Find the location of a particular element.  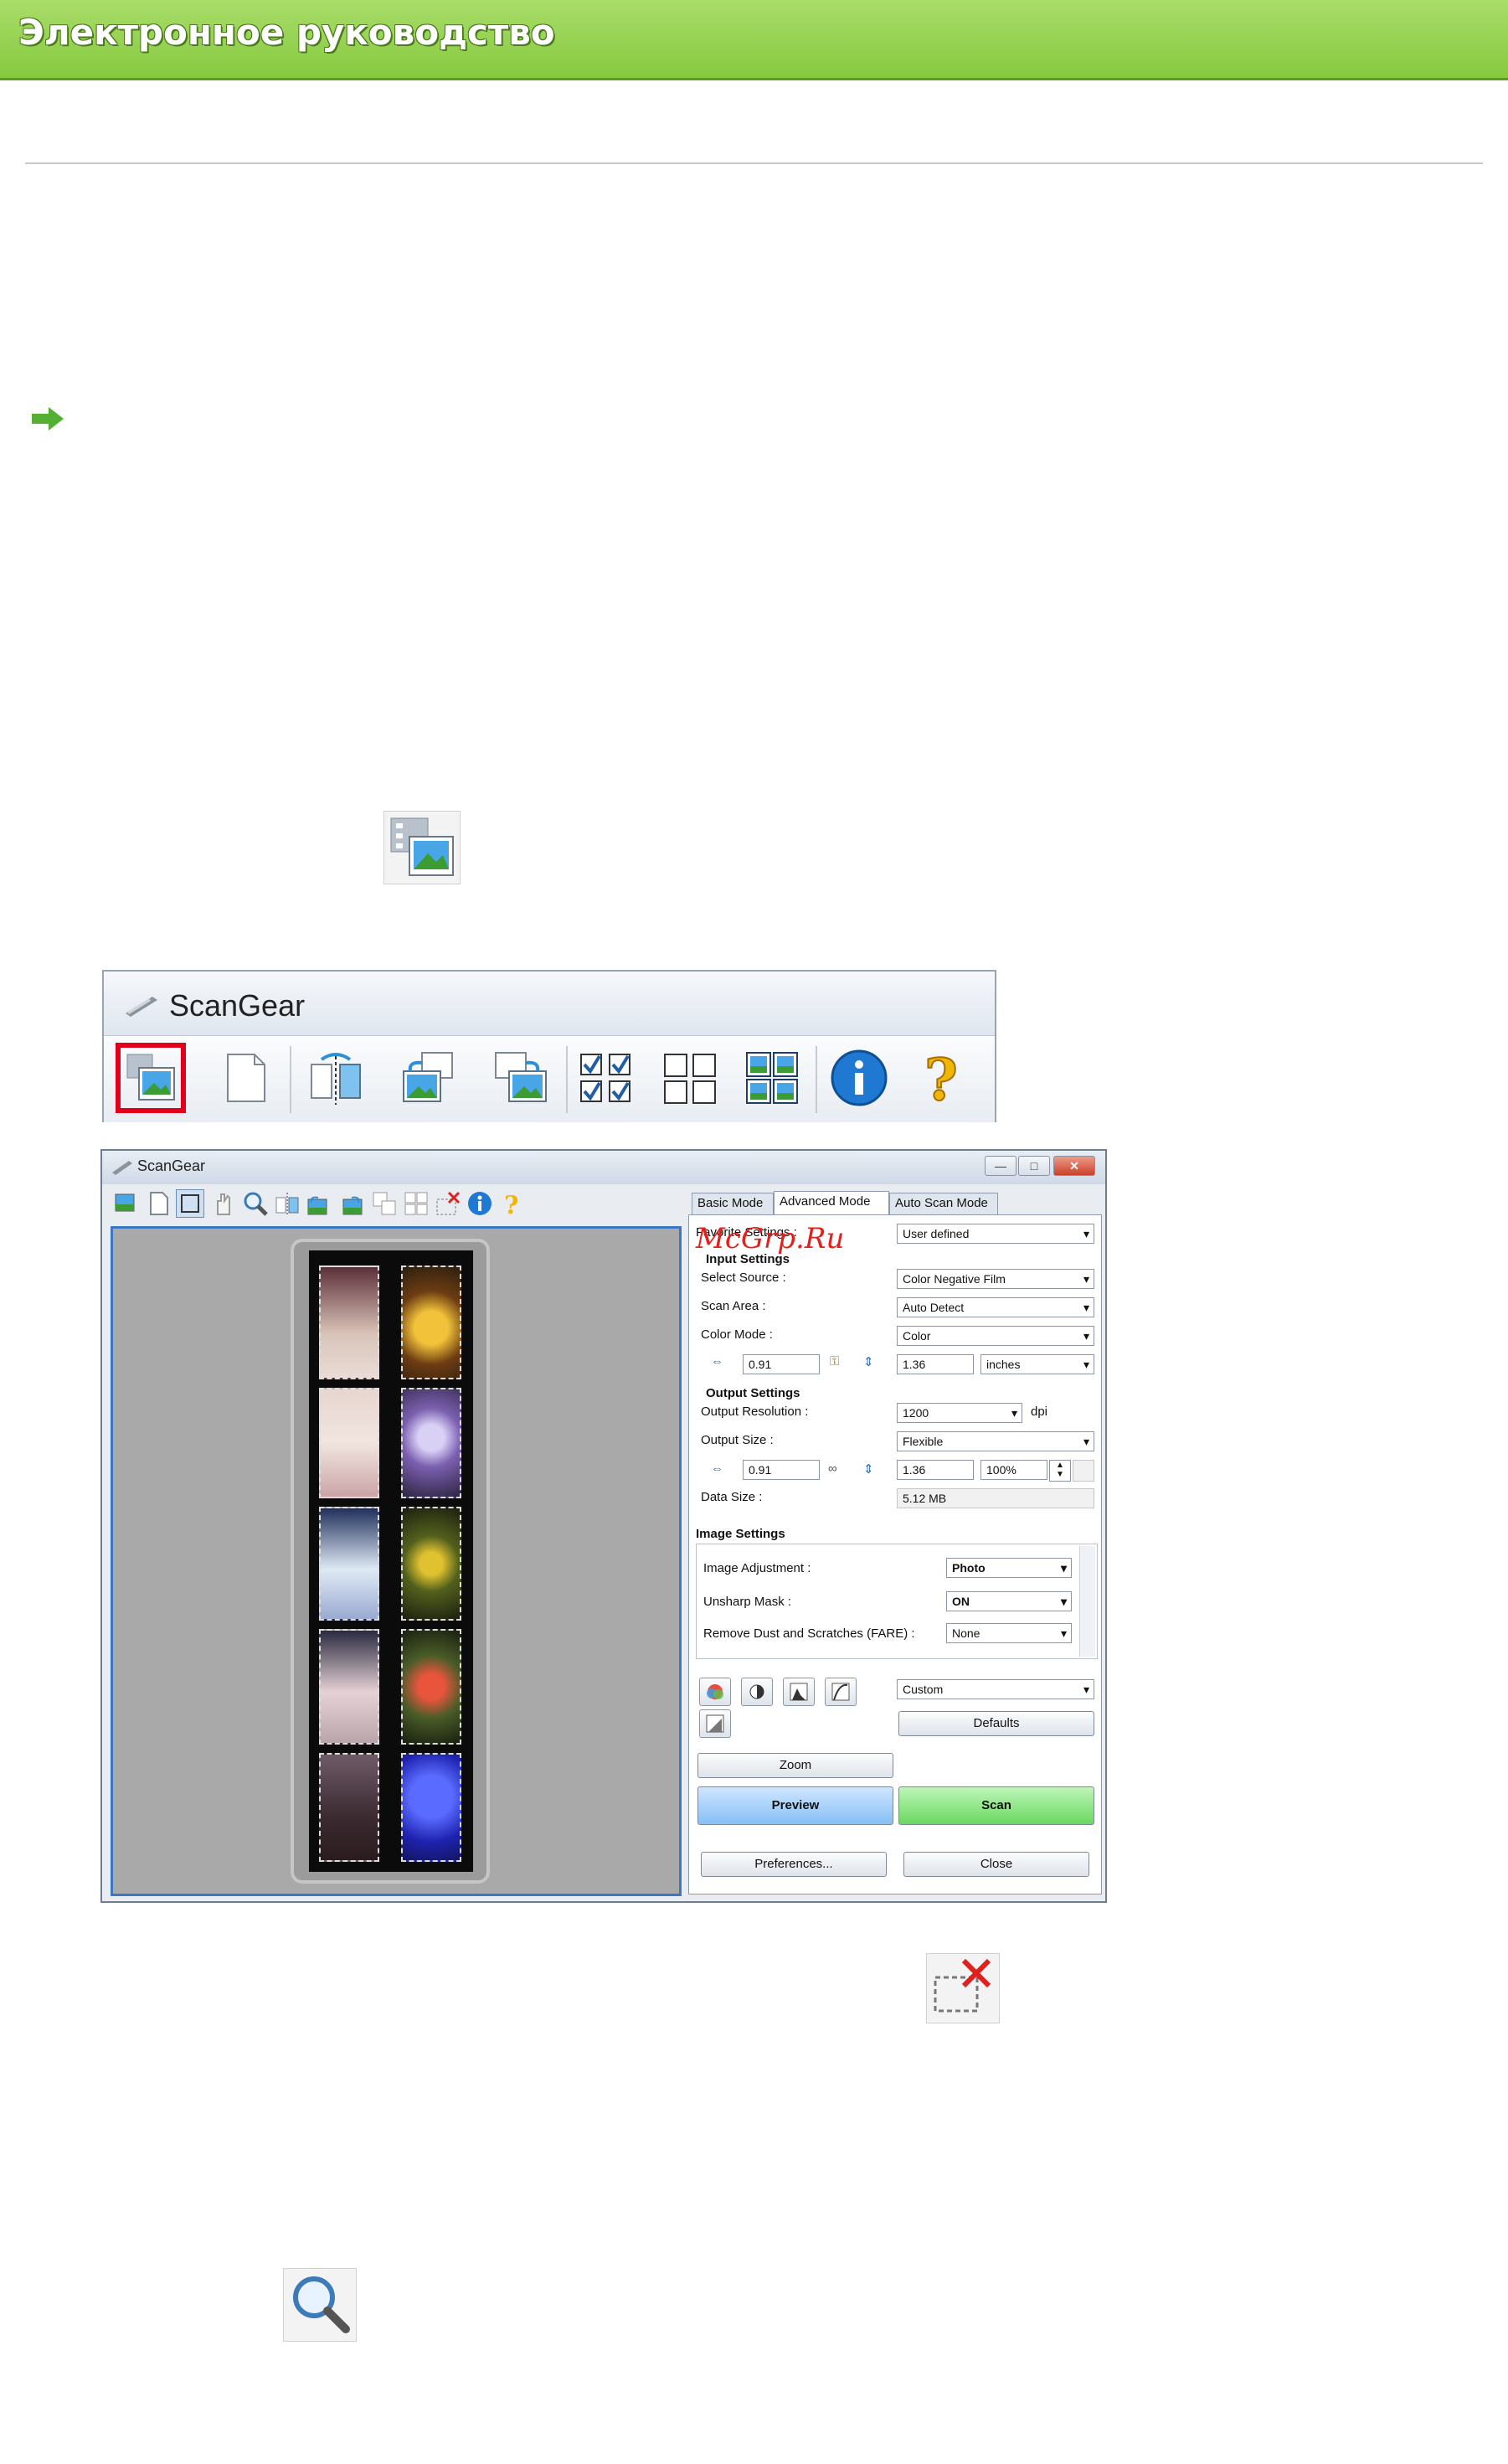

toolbar-titlebar: ScanGear is located at coordinates (549, 1004).